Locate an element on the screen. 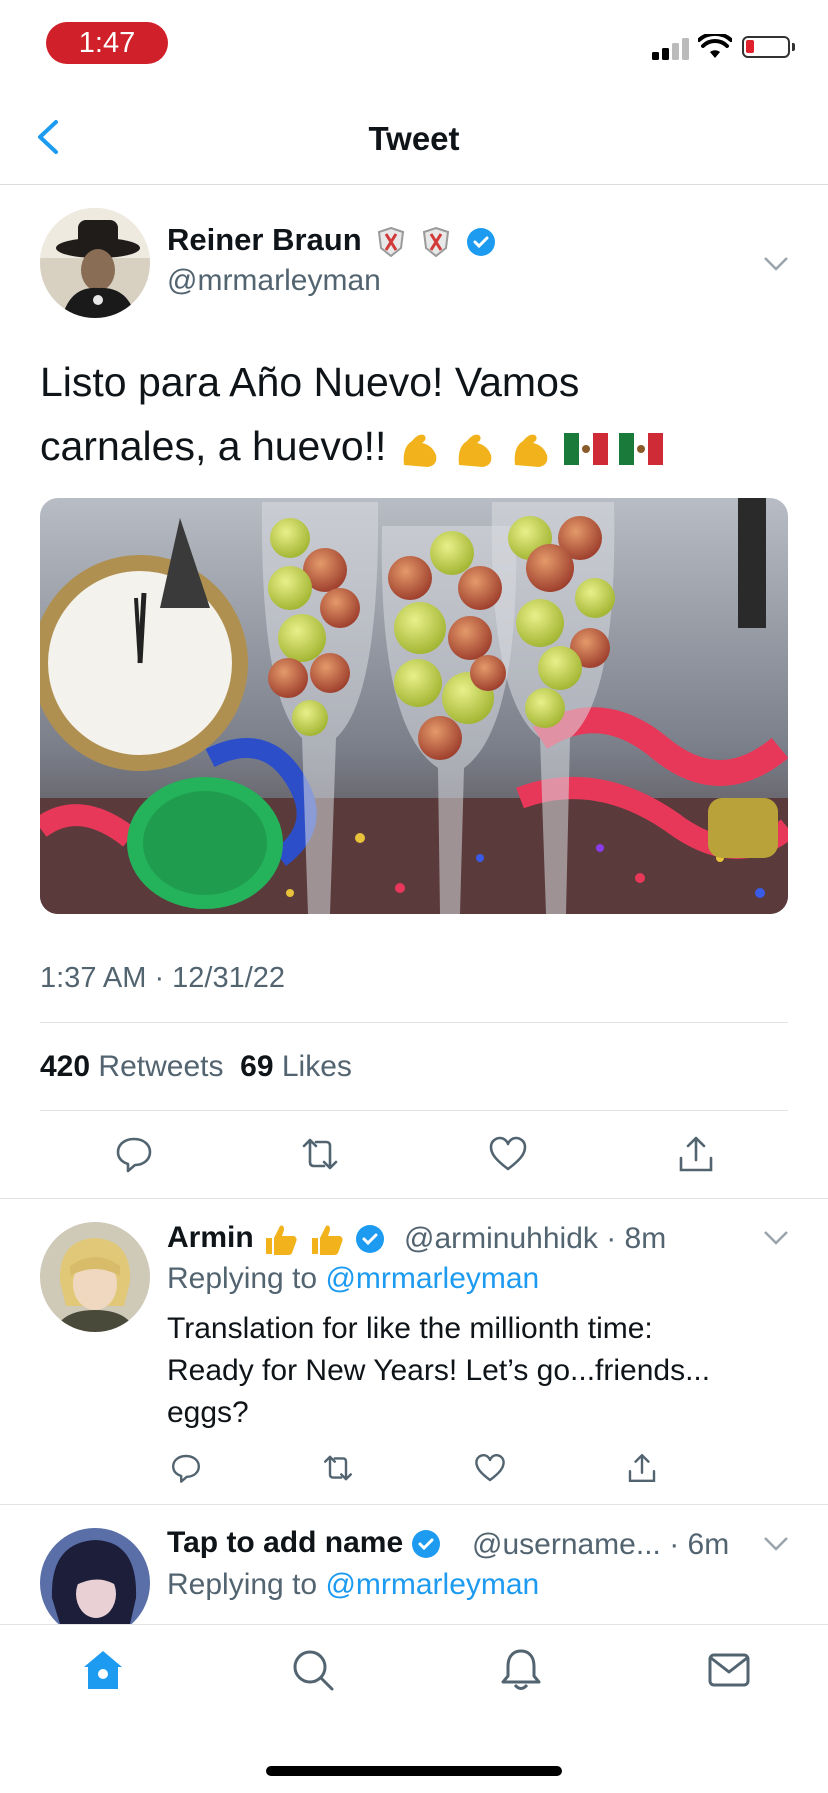 This screenshot has height=1793, width=828. navigation-bar: Tweet is located at coordinates (414, 137).